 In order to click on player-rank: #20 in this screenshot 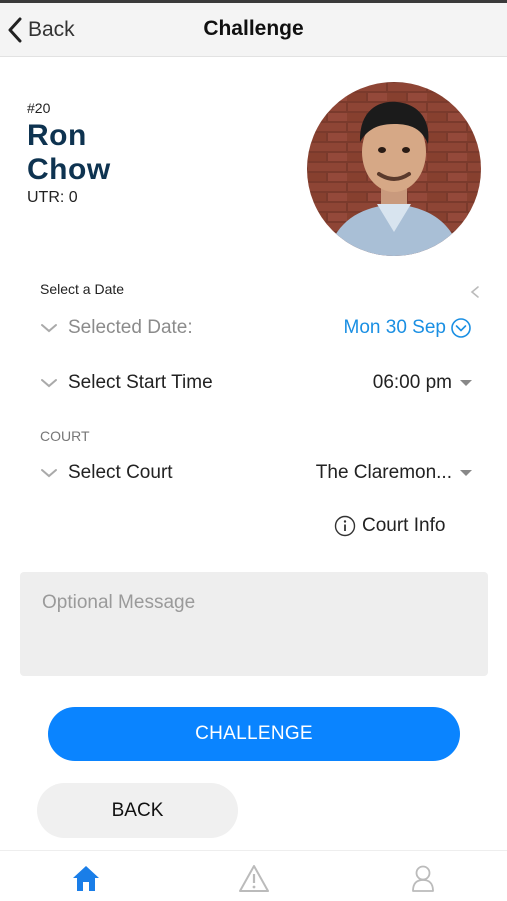, I will do `click(39, 108)`.